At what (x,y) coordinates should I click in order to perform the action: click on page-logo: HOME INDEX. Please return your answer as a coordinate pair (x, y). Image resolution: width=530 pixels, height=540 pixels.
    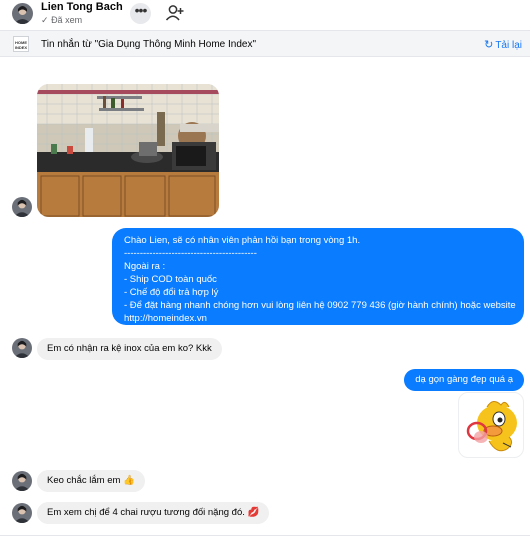
    Looking at the image, I should click on (21, 44).